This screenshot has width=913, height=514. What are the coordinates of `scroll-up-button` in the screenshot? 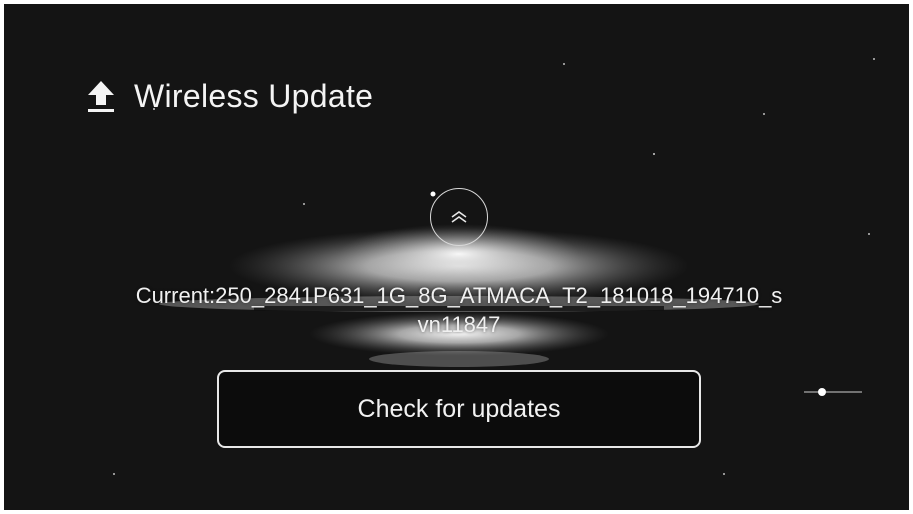 It's located at (459, 217).